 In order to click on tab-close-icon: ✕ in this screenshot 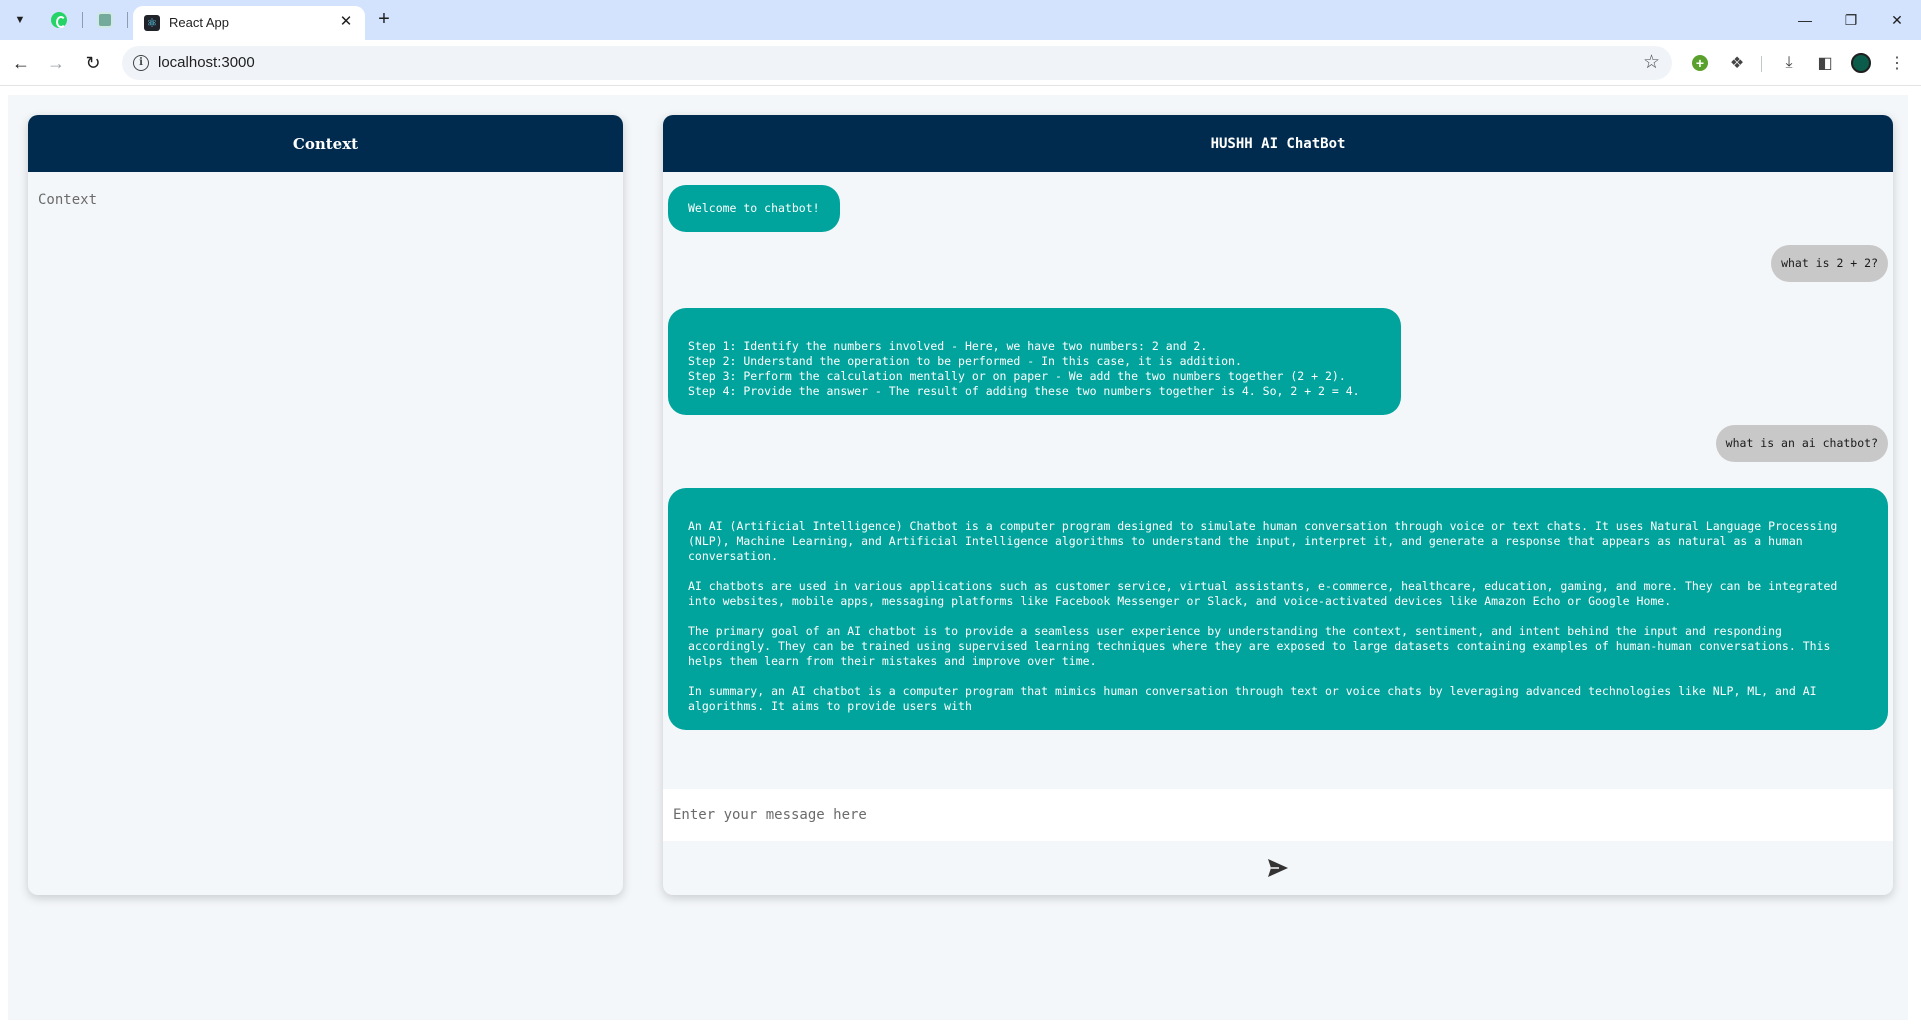, I will do `click(346, 22)`.